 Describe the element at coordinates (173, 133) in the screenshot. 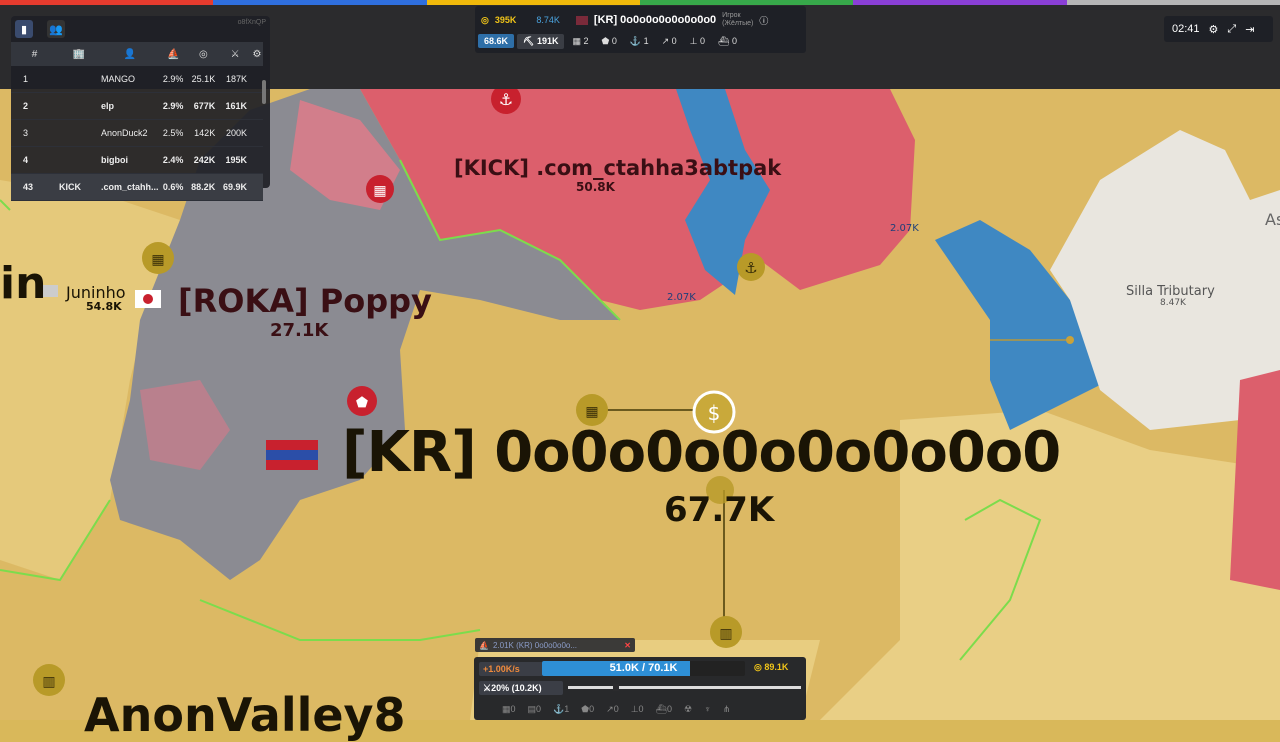

I see `land-percent: 2.5%` at that location.